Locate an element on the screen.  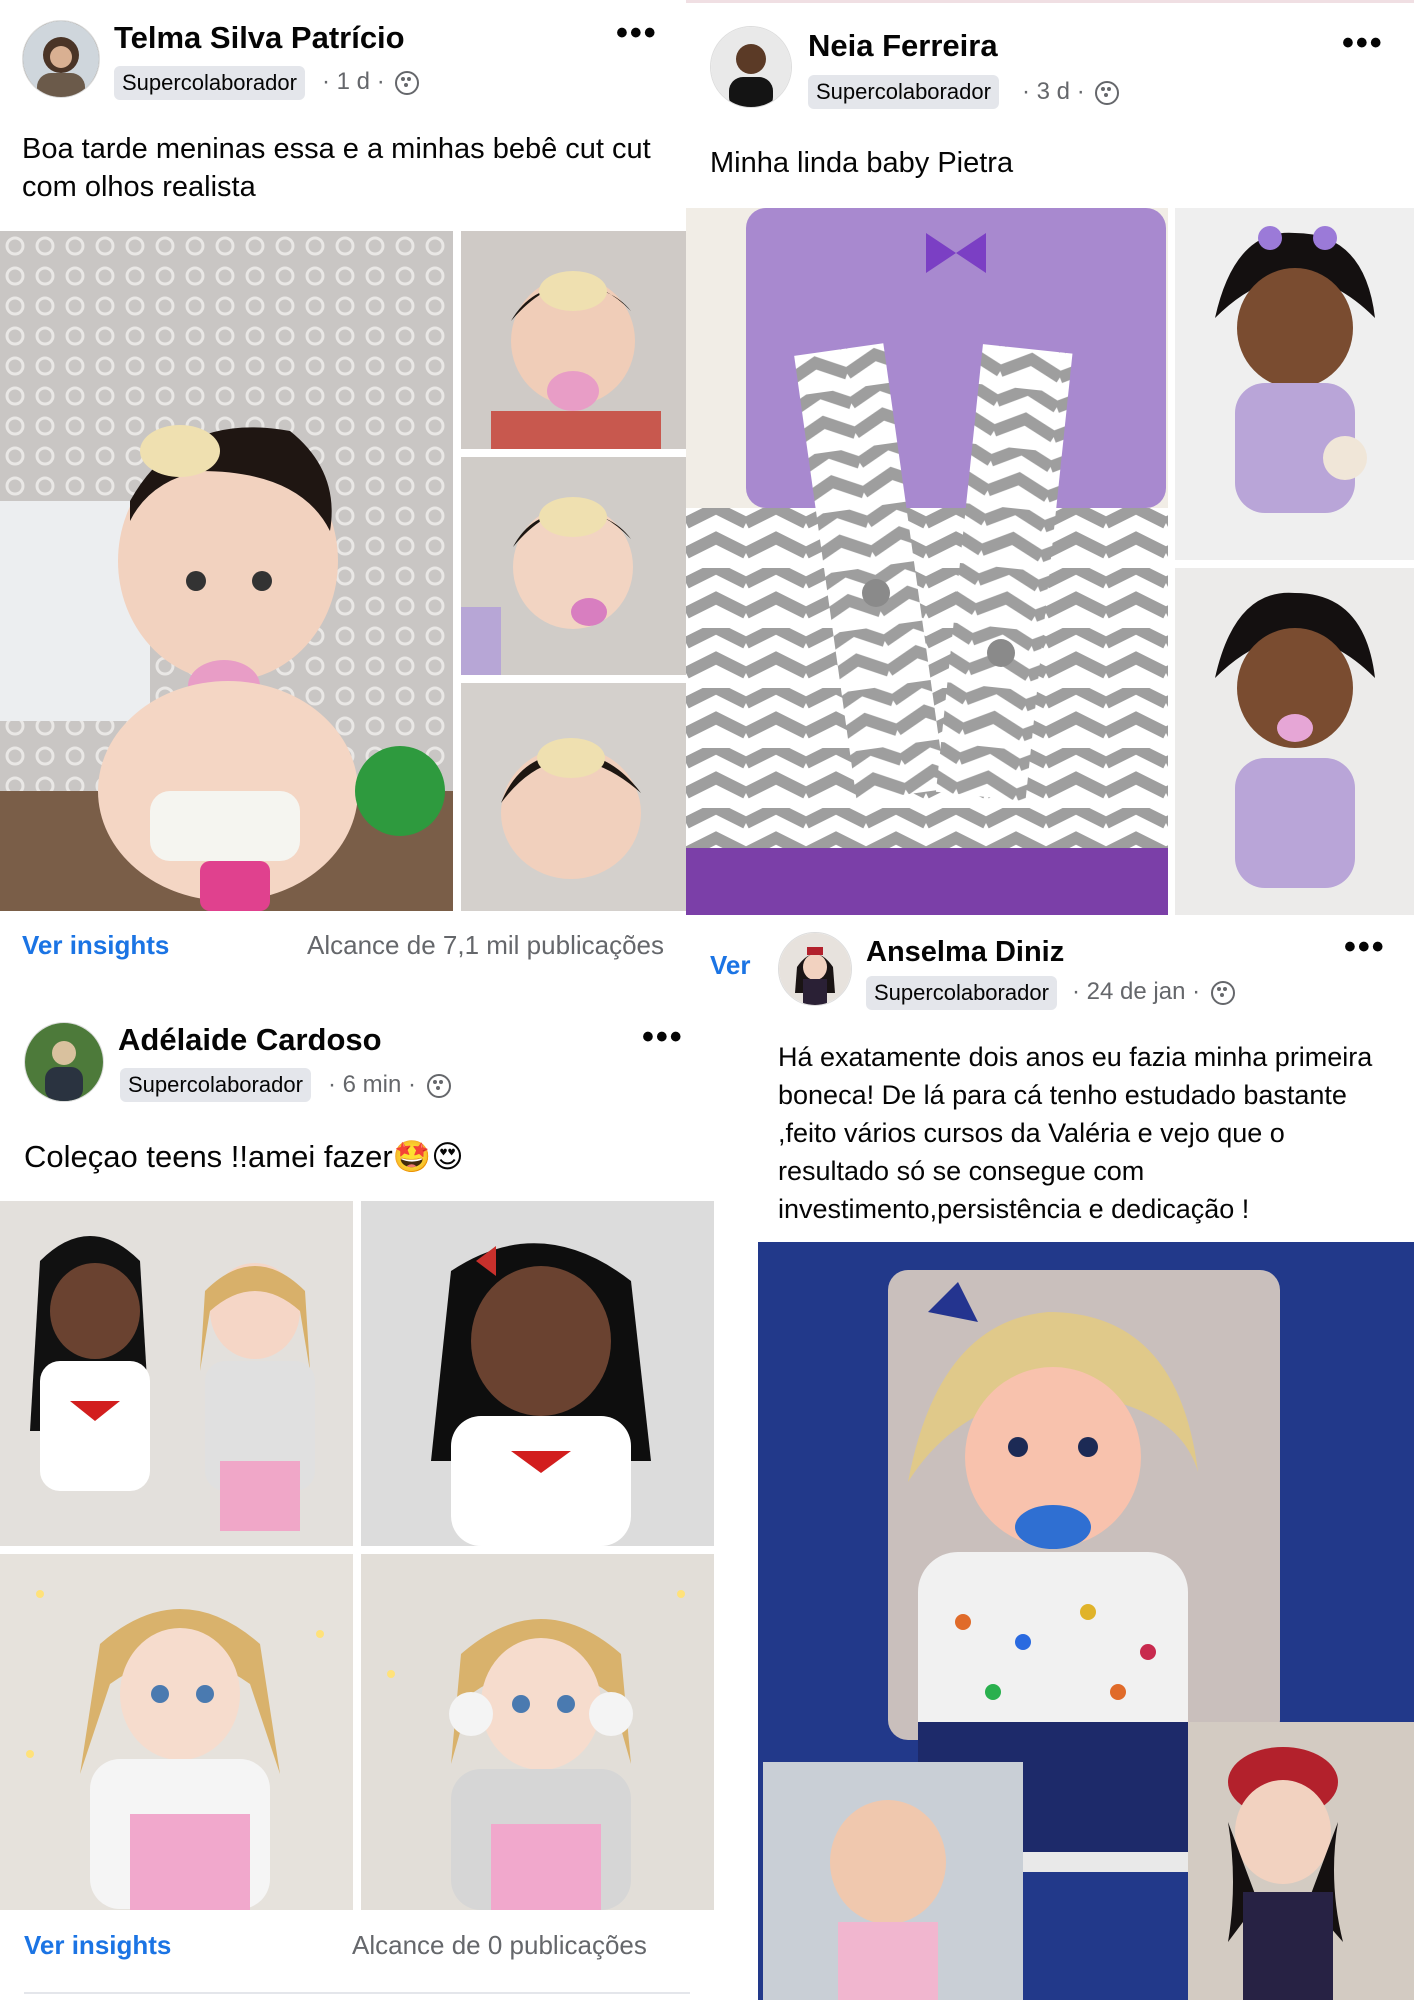
timestamp: · 24 de jan · is located at coordinates (1136, 991).